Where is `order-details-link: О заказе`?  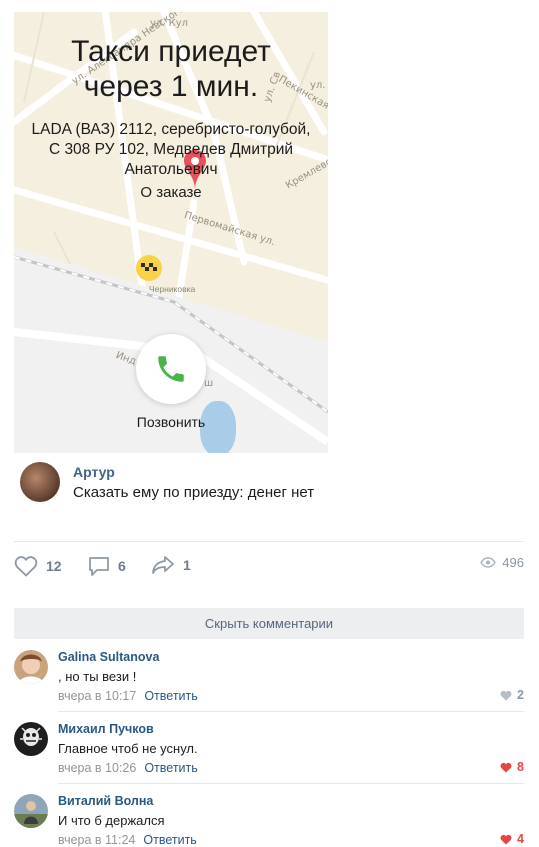 order-details-link: О заказе is located at coordinates (171, 192).